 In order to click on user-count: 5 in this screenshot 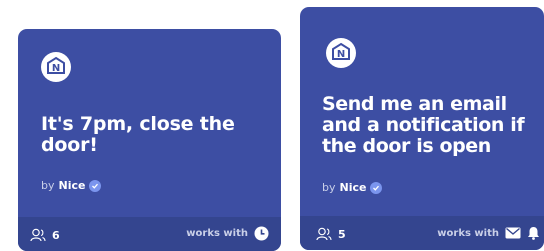, I will do `click(331, 234)`.